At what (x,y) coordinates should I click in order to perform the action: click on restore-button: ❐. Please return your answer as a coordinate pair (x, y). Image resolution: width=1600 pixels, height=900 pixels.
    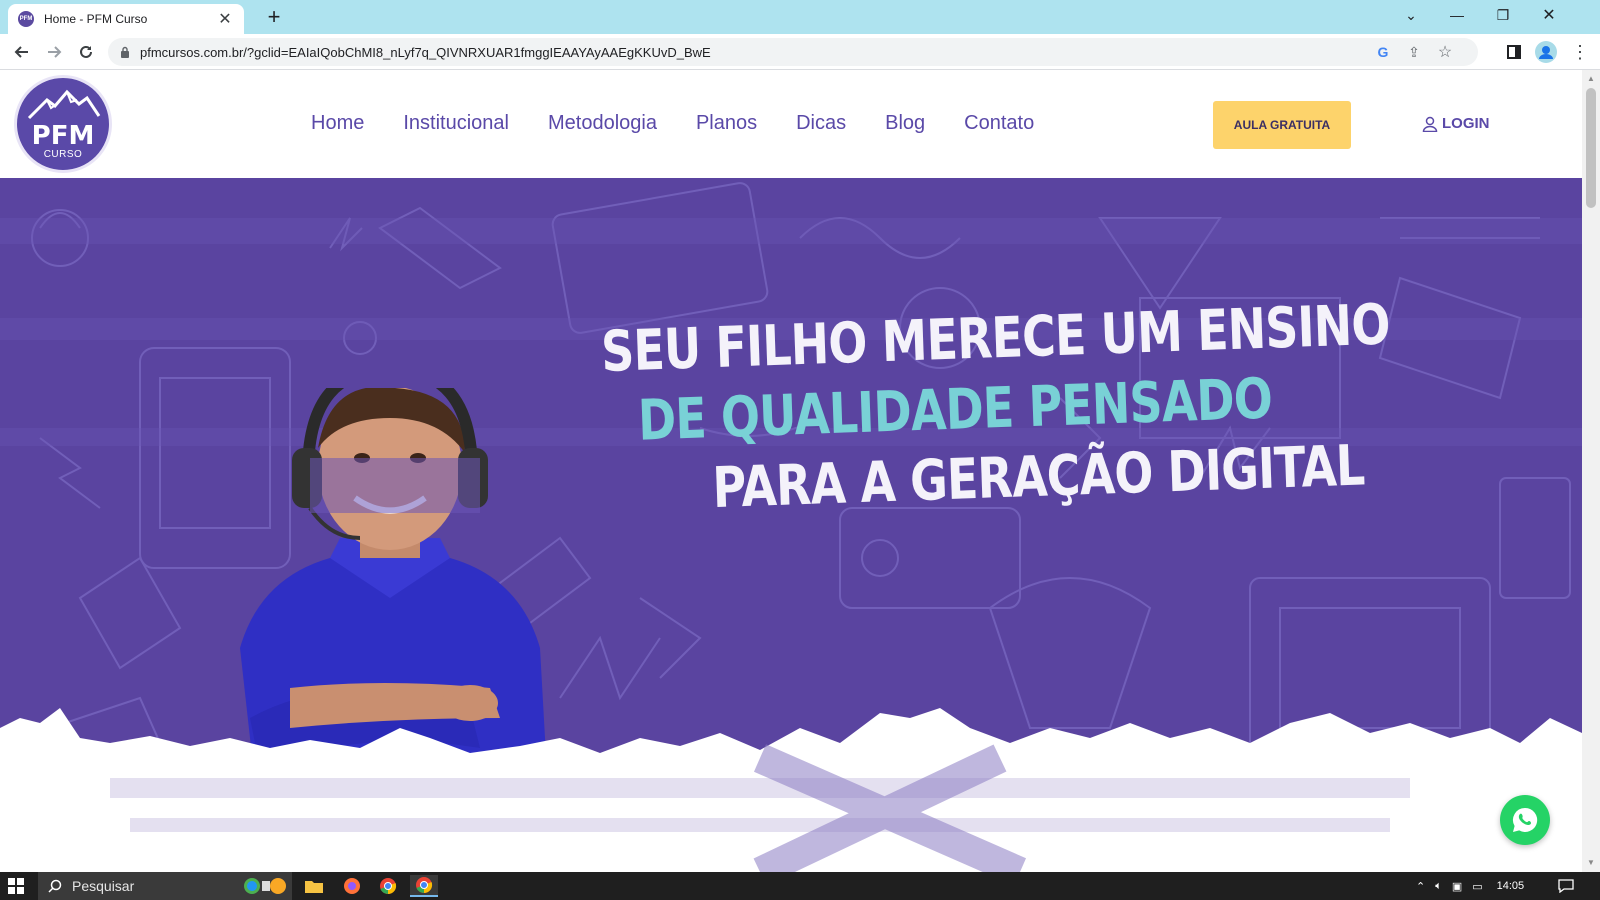
    Looking at the image, I should click on (1503, 15).